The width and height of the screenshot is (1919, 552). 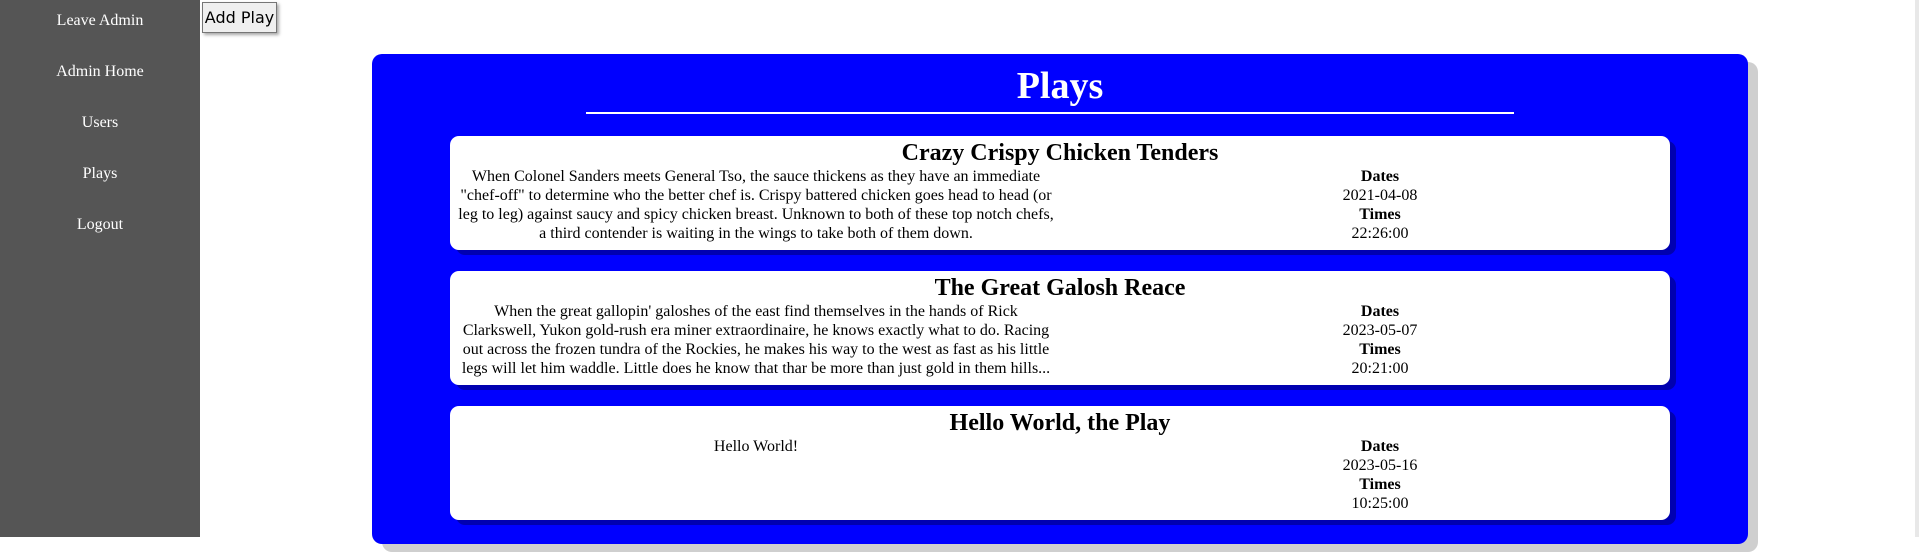 What do you see at coordinates (1380, 233) in the screenshot?
I see `play-time: 22:26:00` at bounding box center [1380, 233].